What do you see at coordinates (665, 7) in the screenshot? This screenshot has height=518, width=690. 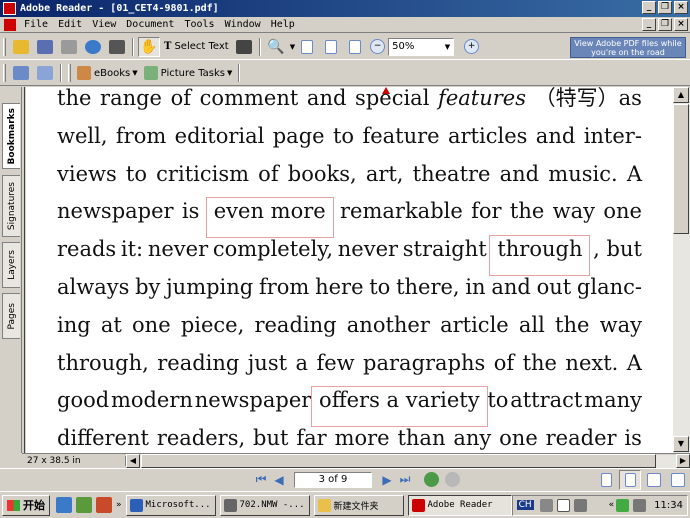 I see `restore-button: ❐` at bounding box center [665, 7].